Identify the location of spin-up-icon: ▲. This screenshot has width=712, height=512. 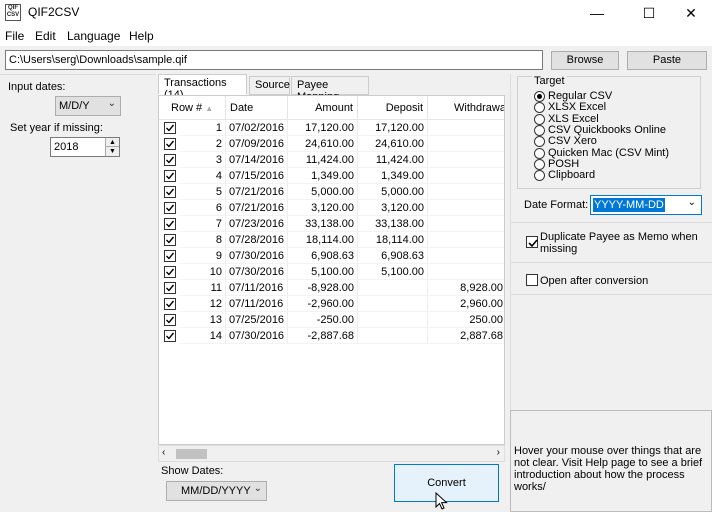
(112, 142).